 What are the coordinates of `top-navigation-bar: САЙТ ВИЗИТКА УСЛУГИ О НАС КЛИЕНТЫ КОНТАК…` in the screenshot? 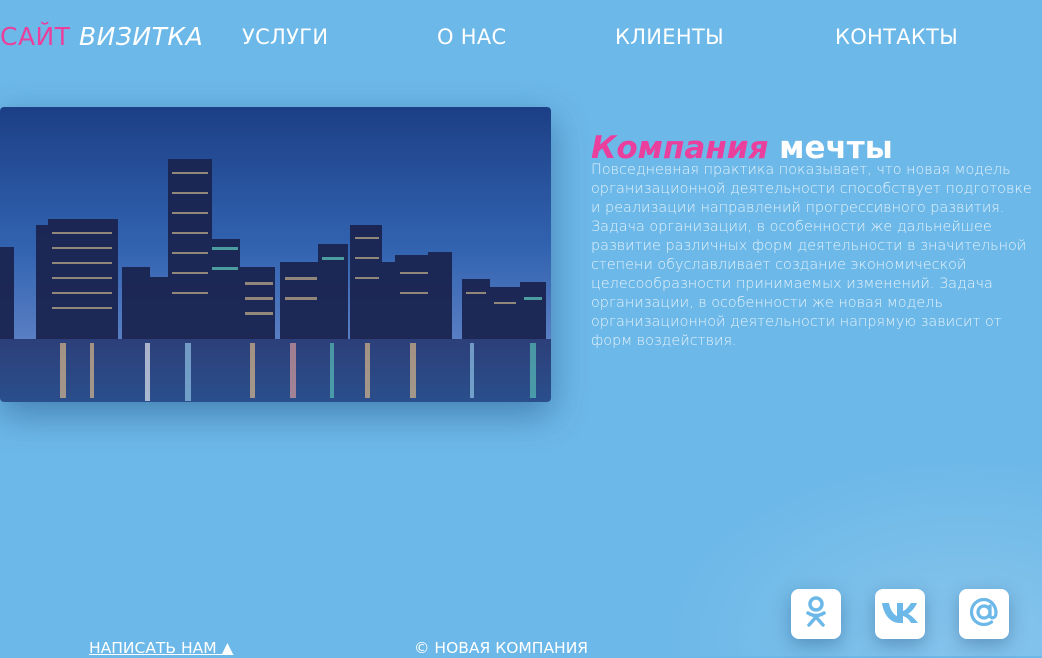 It's located at (521, 37).